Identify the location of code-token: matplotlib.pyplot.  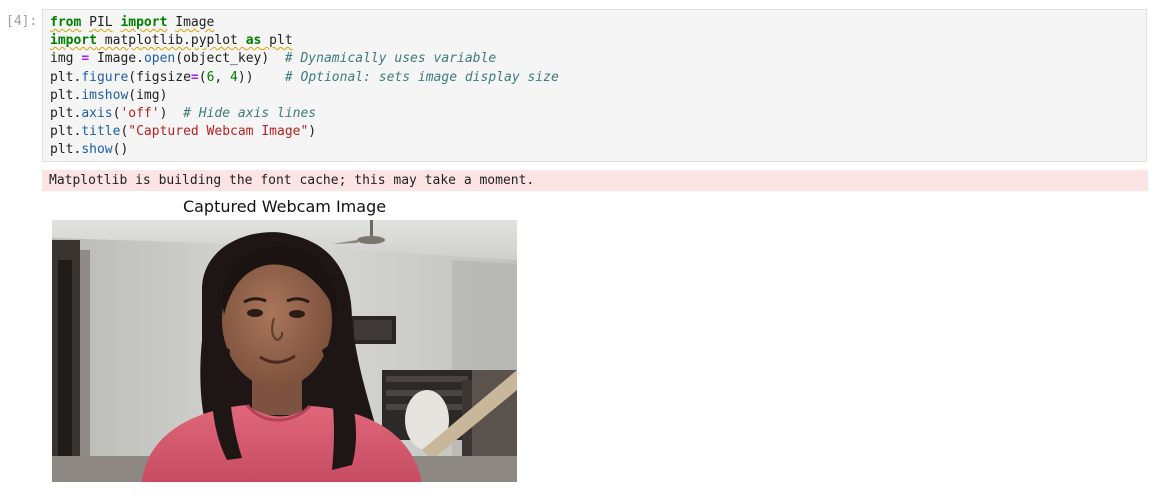
(171, 41).